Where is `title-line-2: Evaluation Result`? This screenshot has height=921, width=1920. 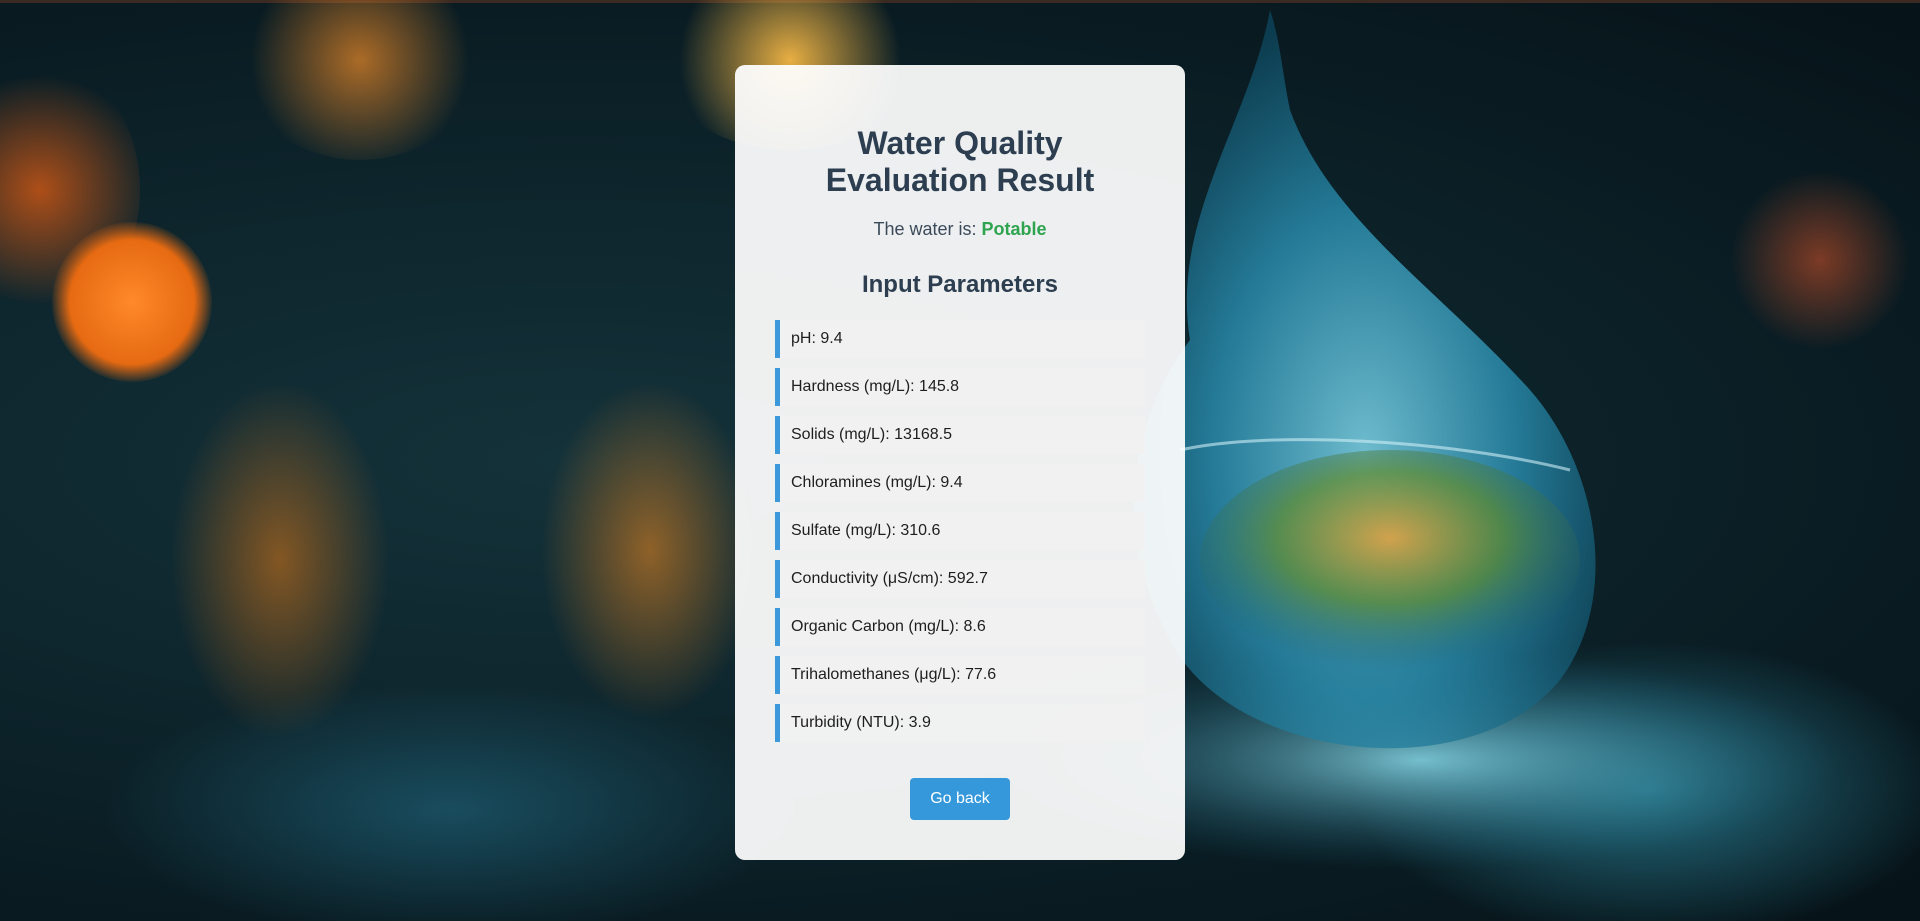
title-line-2: Evaluation Result is located at coordinates (960, 180).